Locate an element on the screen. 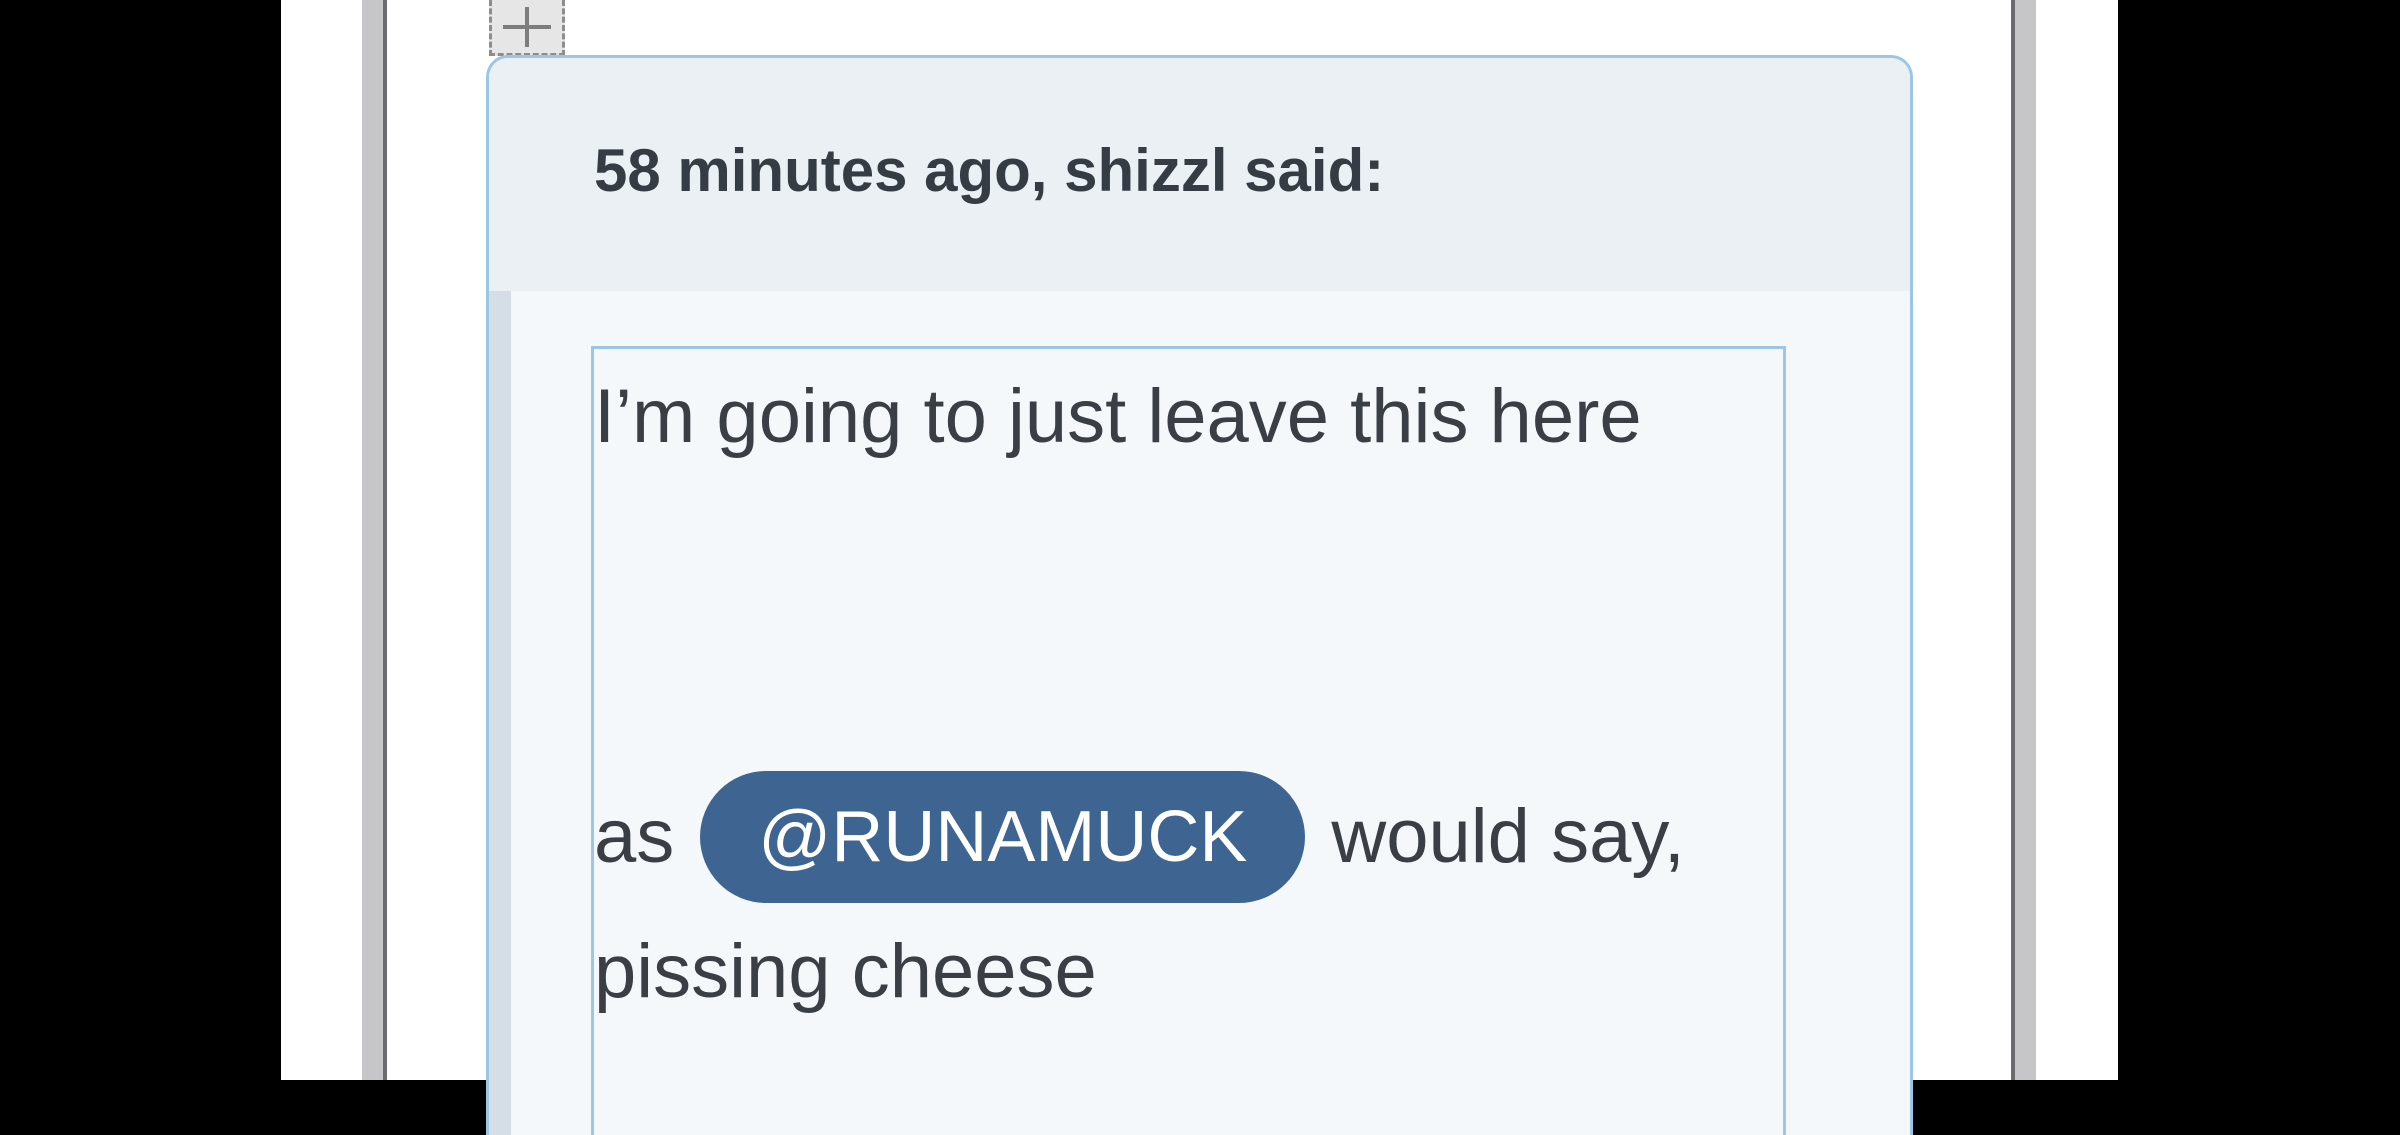 The height and width of the screenshot is (1135, 2400). quote-citation: 58 minutes ago, shizzl said: is located at coordinates (989, 170).